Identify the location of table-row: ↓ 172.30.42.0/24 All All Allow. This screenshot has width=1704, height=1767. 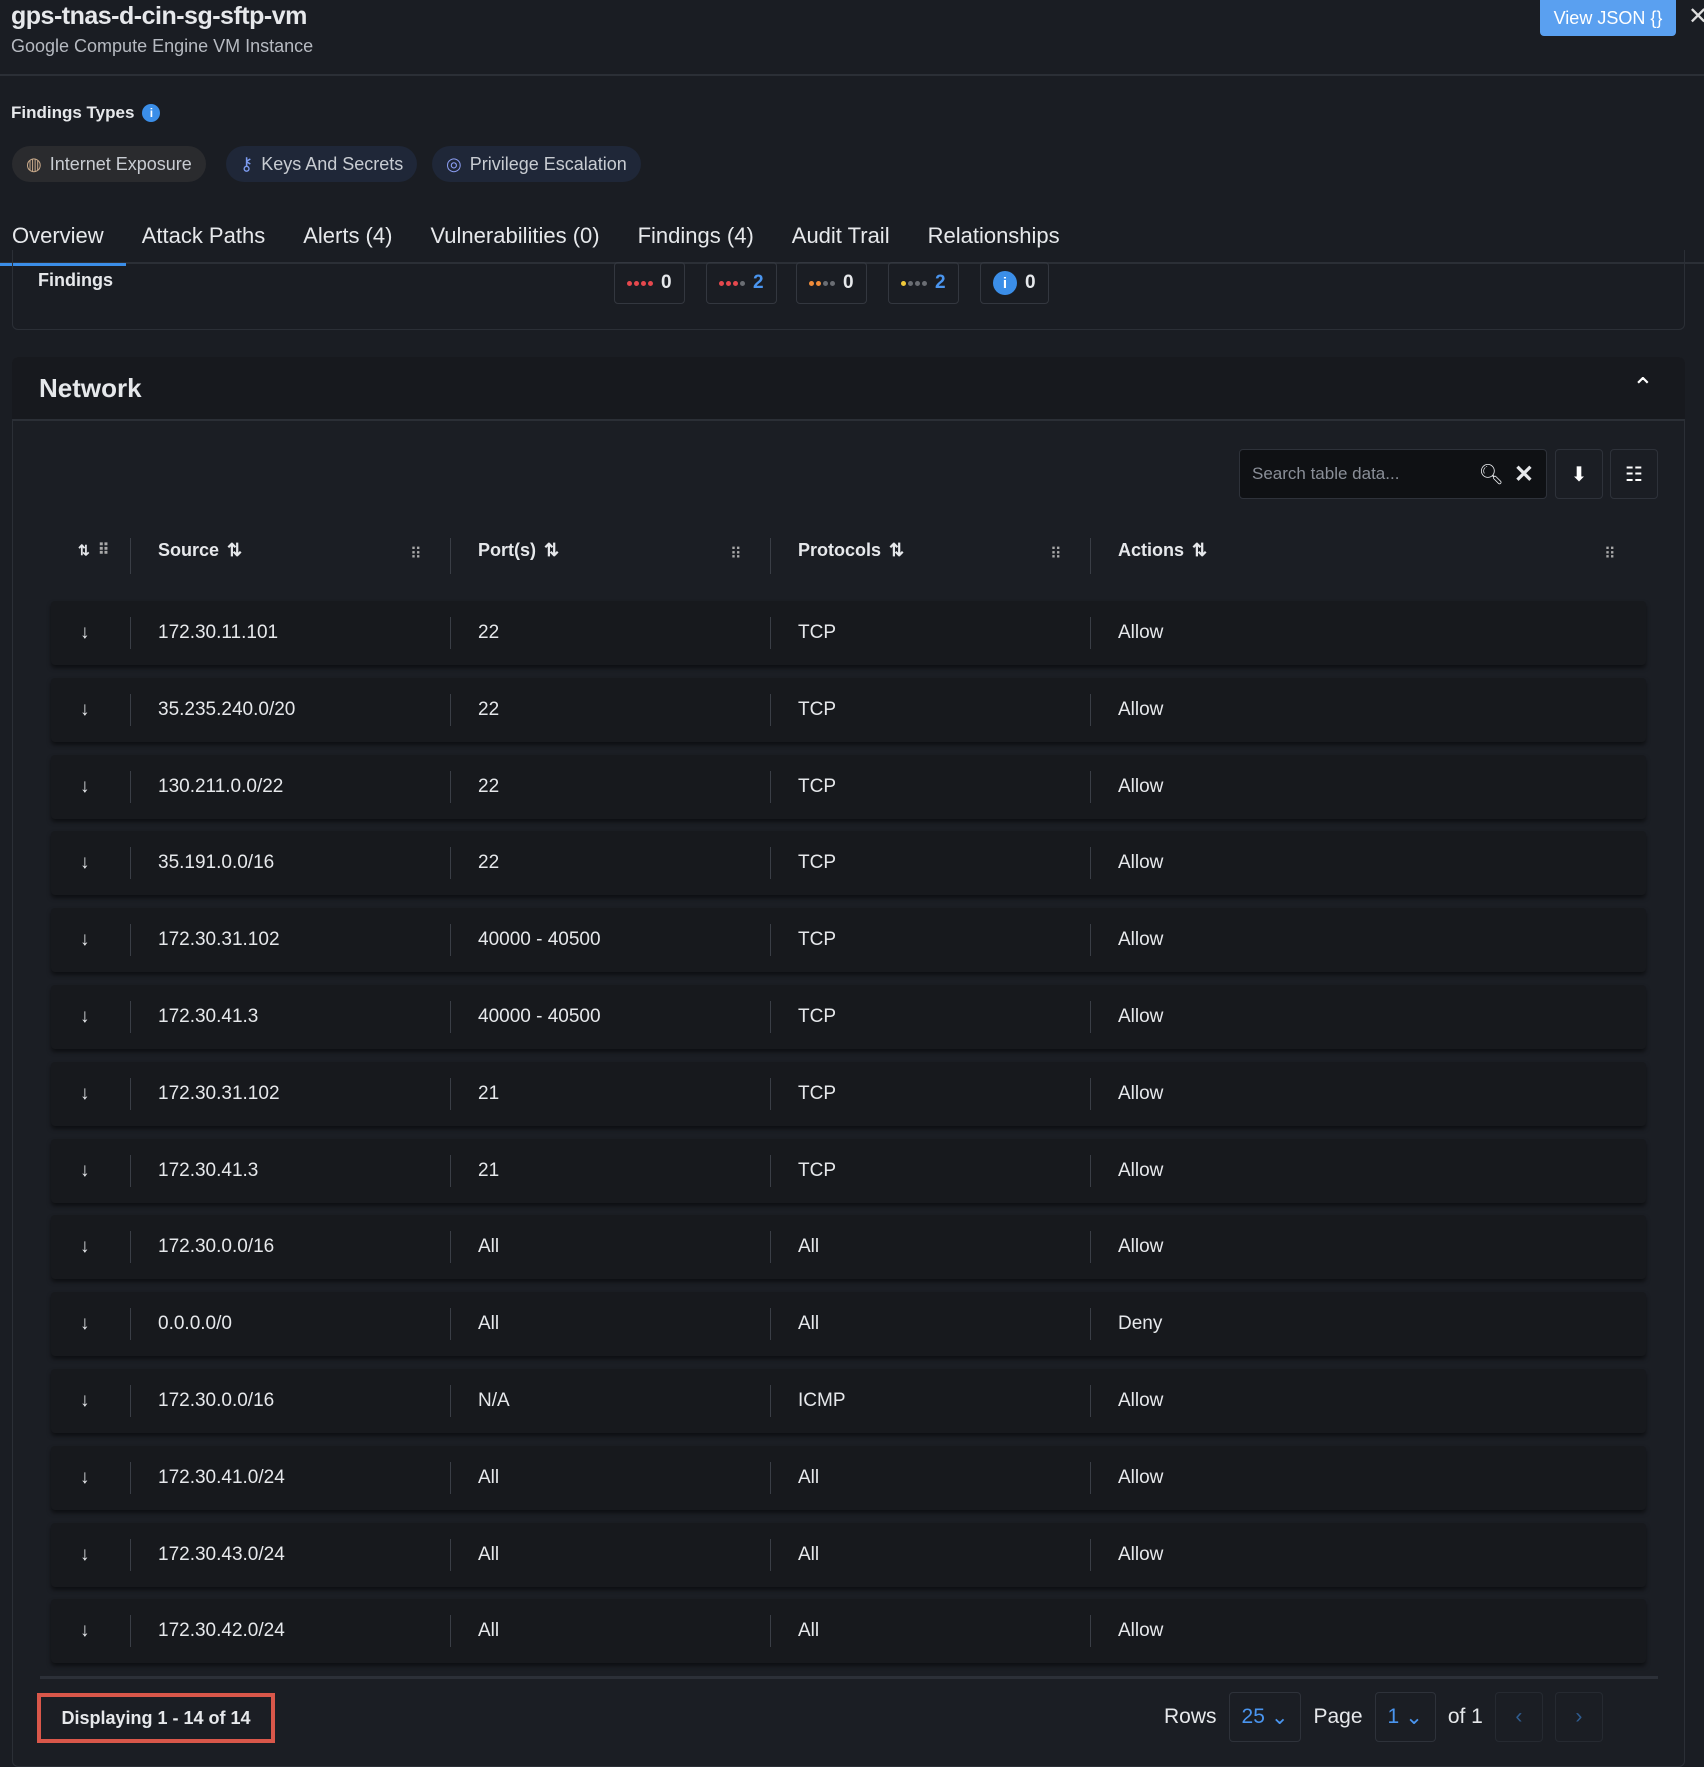
(848, 1631).